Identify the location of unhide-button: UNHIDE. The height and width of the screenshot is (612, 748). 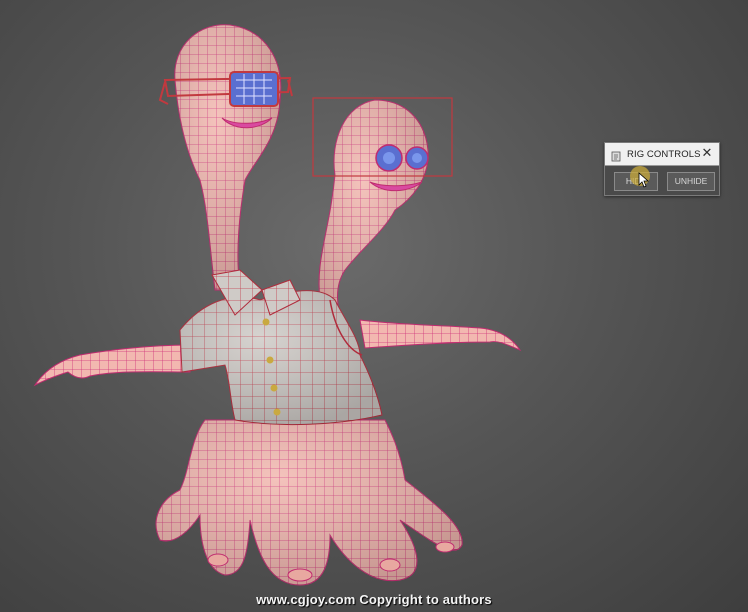
(691, 181).